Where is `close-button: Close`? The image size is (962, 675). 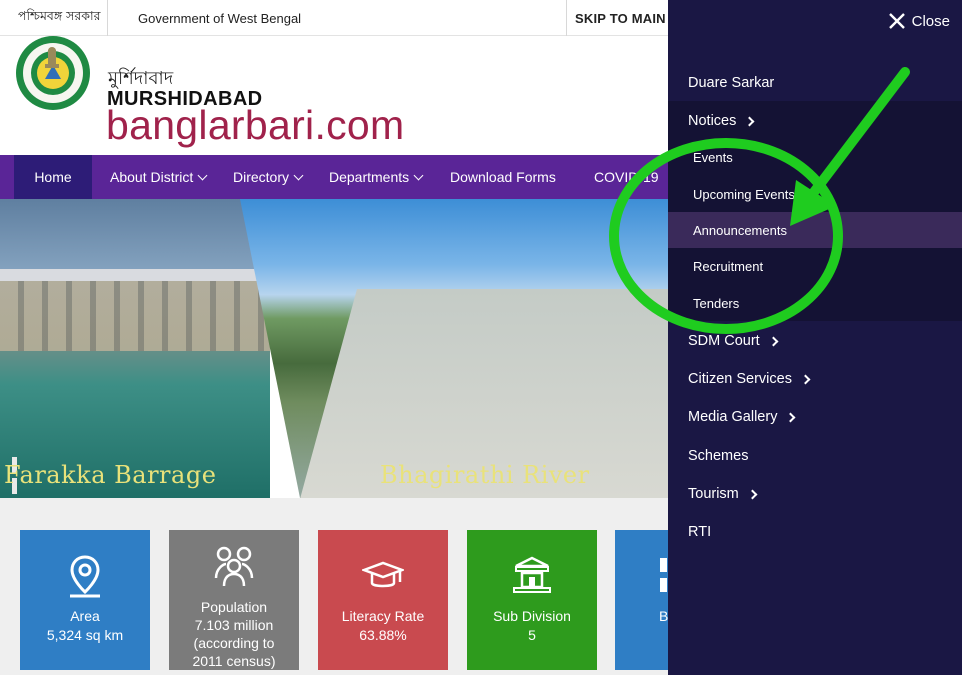
close-button: Close is located at coordinates (919, 21).